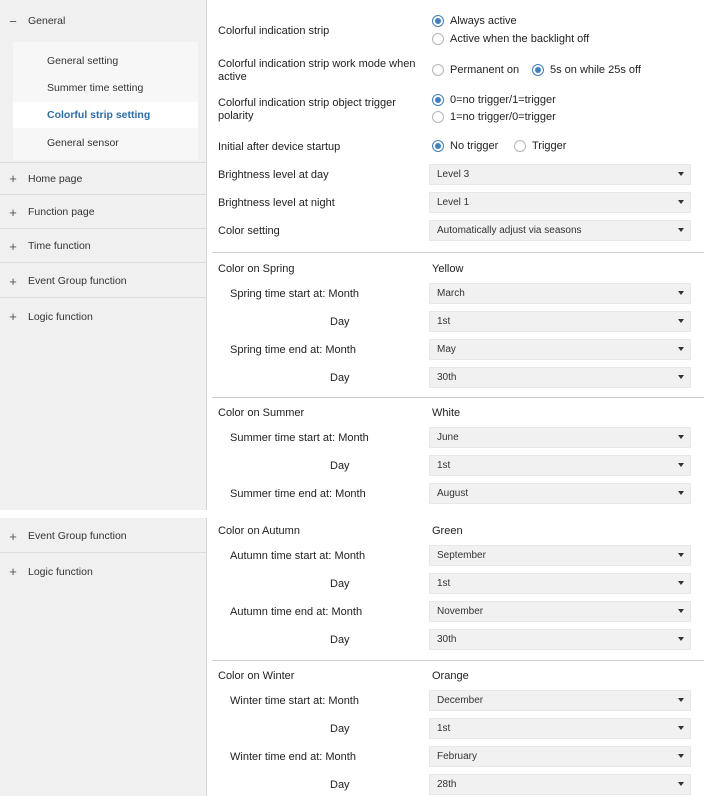 The width and height of the screenshot is (707, 796). I want to click on divider, so click(458, 397).